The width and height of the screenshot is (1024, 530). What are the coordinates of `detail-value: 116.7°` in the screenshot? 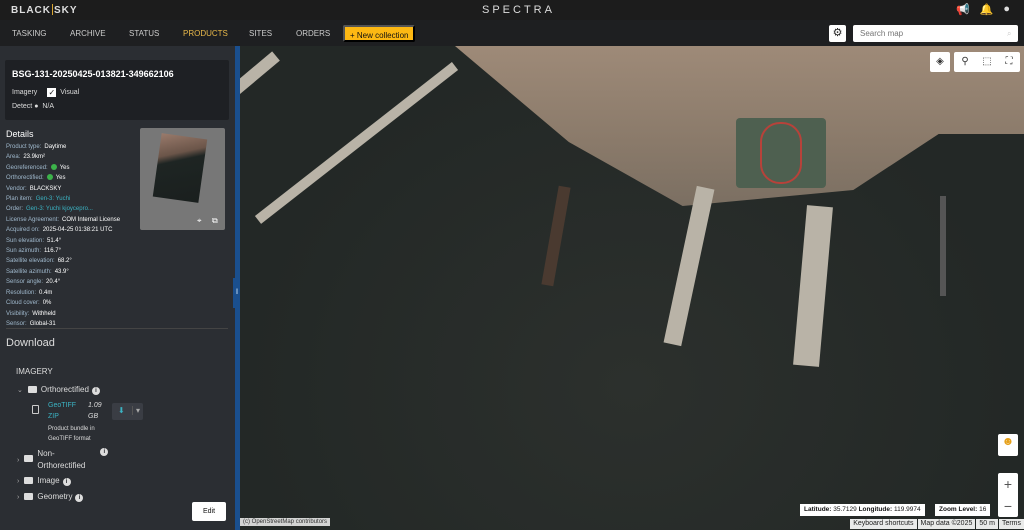 It's located at (52, 251).